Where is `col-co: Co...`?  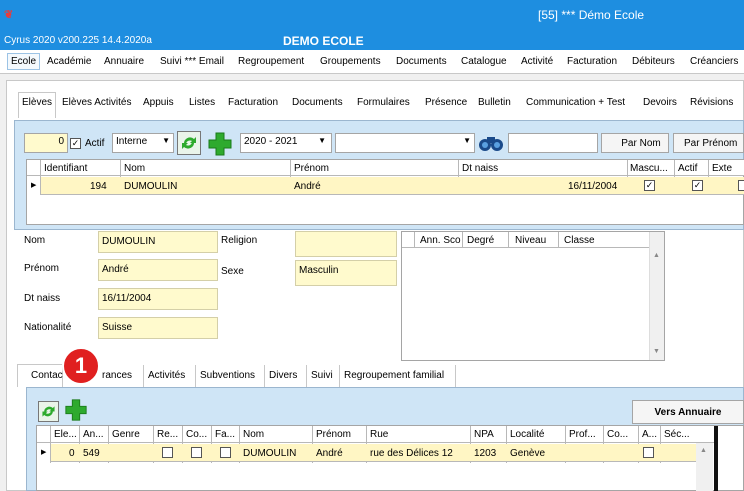 col-co: Co... is located at coordinates (196, 434).